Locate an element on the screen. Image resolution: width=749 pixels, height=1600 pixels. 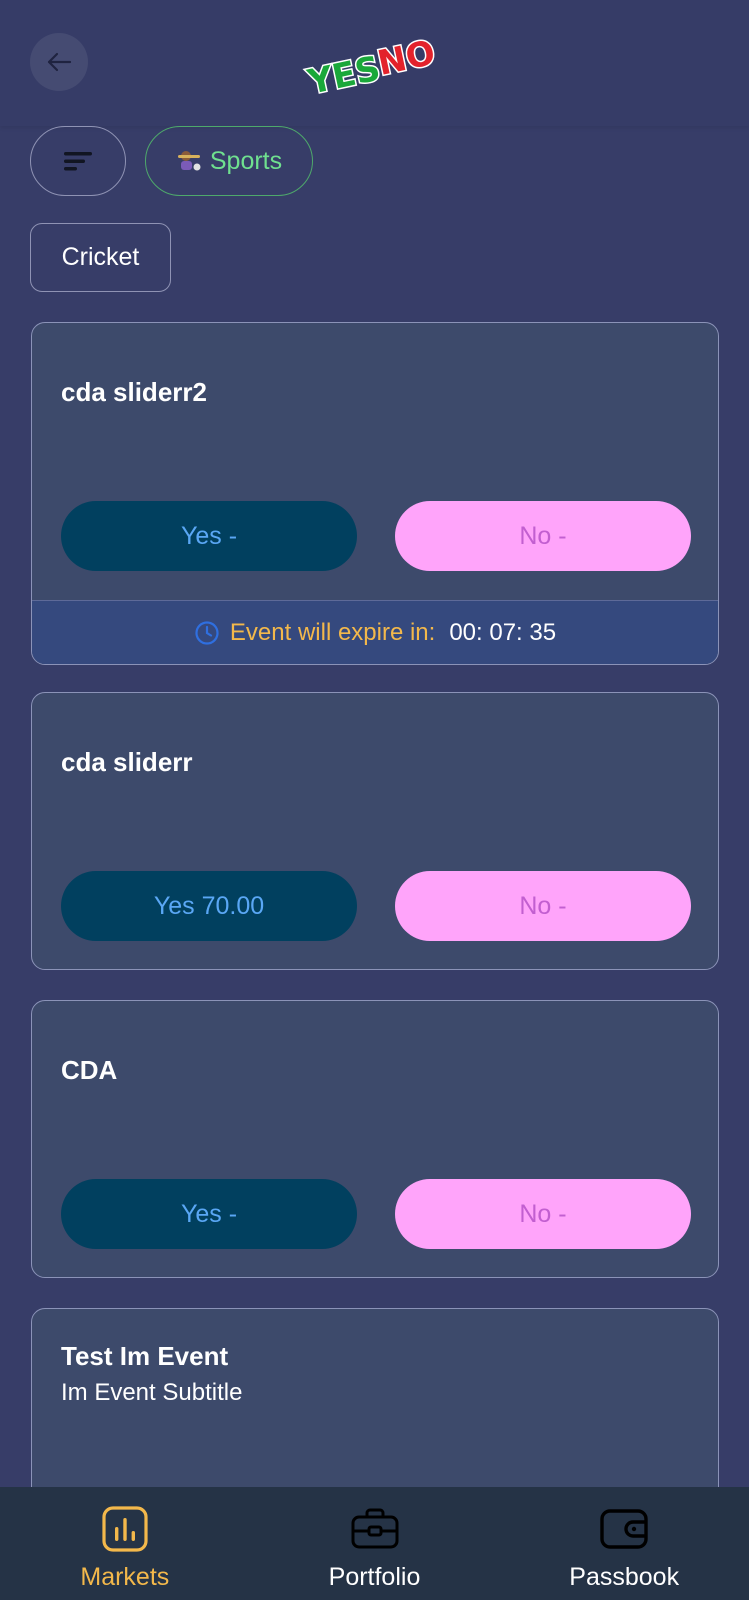
clock-icon is located at coordinates (207, 632).